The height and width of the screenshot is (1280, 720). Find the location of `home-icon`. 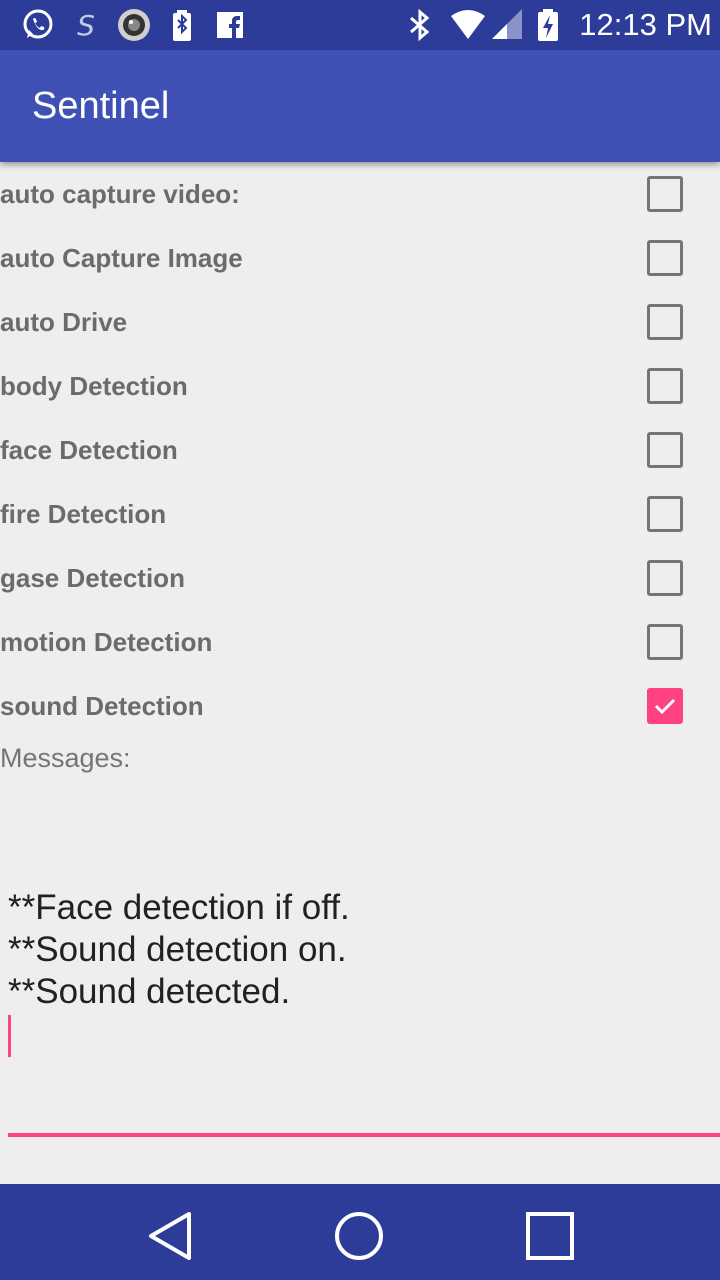

home-icon is located at coordinates (359, 1236).